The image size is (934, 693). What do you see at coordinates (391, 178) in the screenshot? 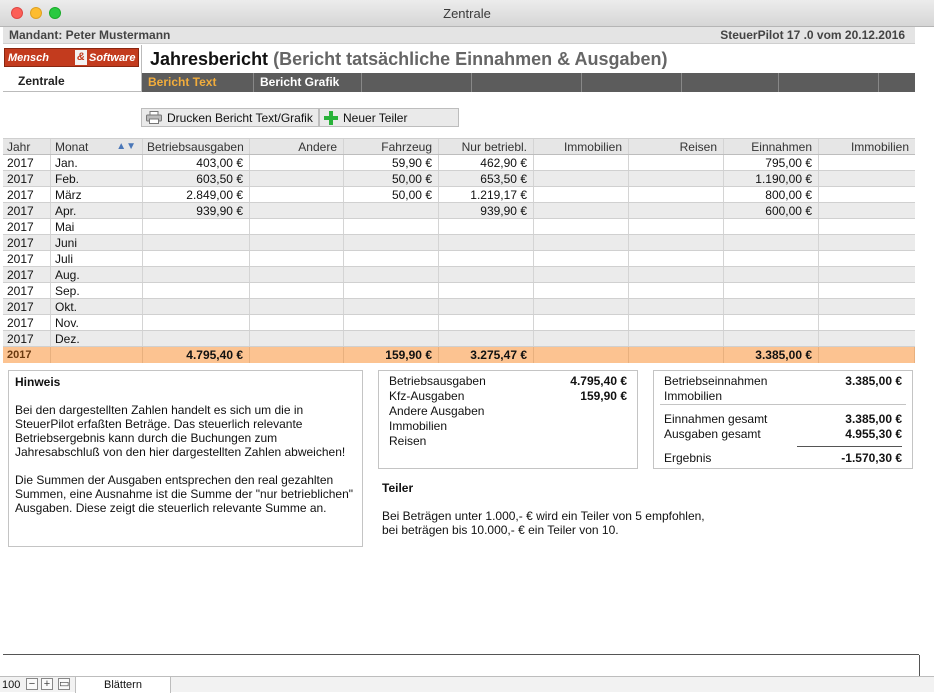
I see `cell-fahrzeug: 50,00 €` at bounding box center [391, 178].